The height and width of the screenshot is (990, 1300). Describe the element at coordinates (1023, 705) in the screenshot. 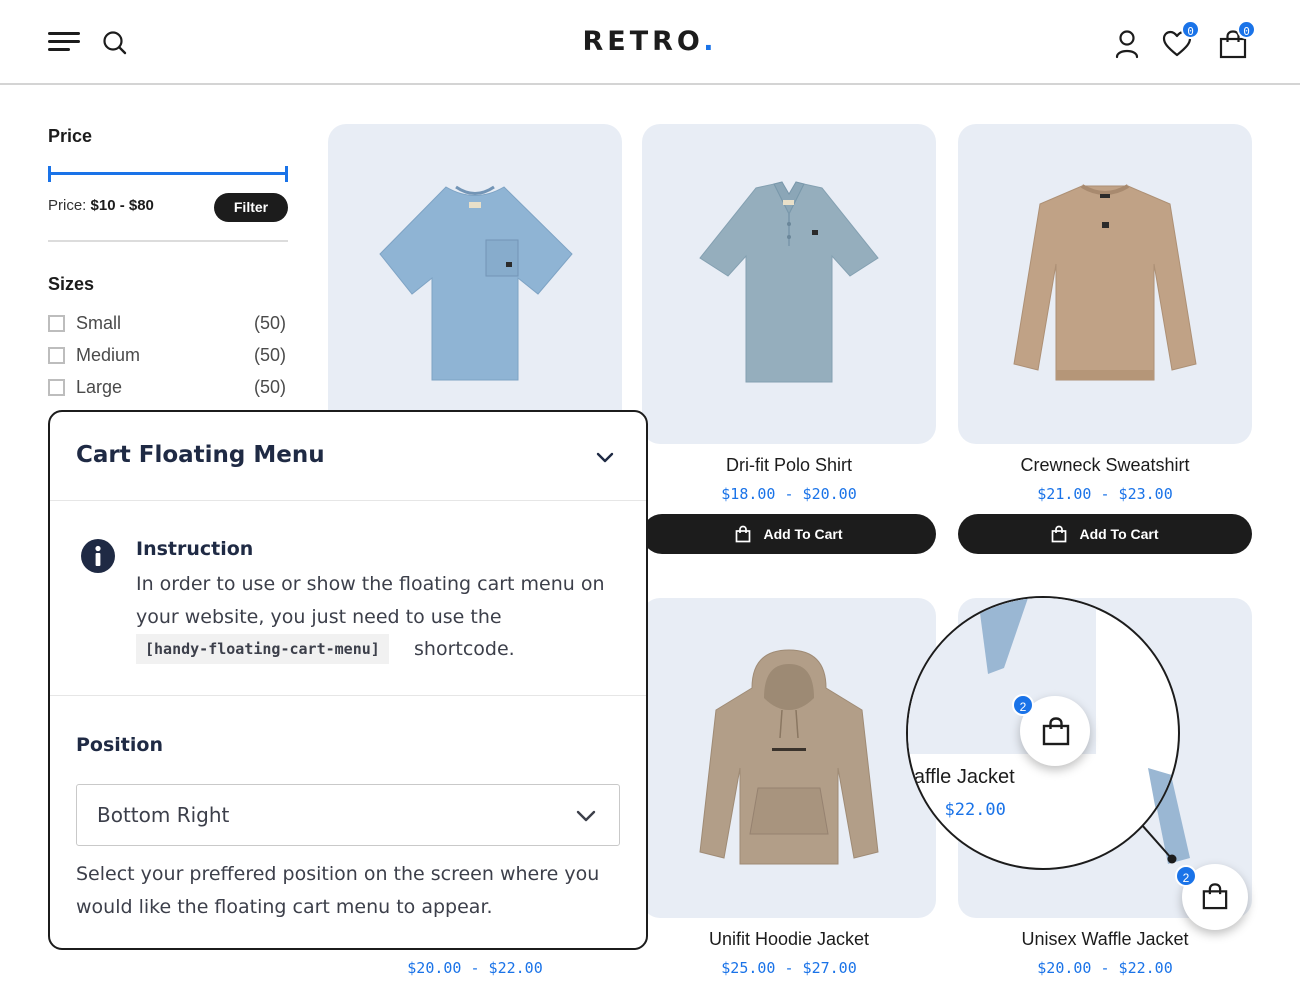

I see `magnified-cart-count-badge: 2` at that location.